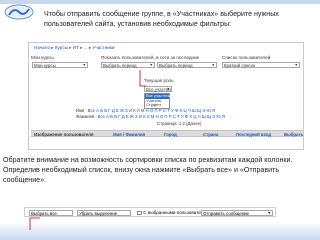 The height and width of the screenshot is (240, 320). I want to click on course-period-value: Выбрать период, so click(176, 65).